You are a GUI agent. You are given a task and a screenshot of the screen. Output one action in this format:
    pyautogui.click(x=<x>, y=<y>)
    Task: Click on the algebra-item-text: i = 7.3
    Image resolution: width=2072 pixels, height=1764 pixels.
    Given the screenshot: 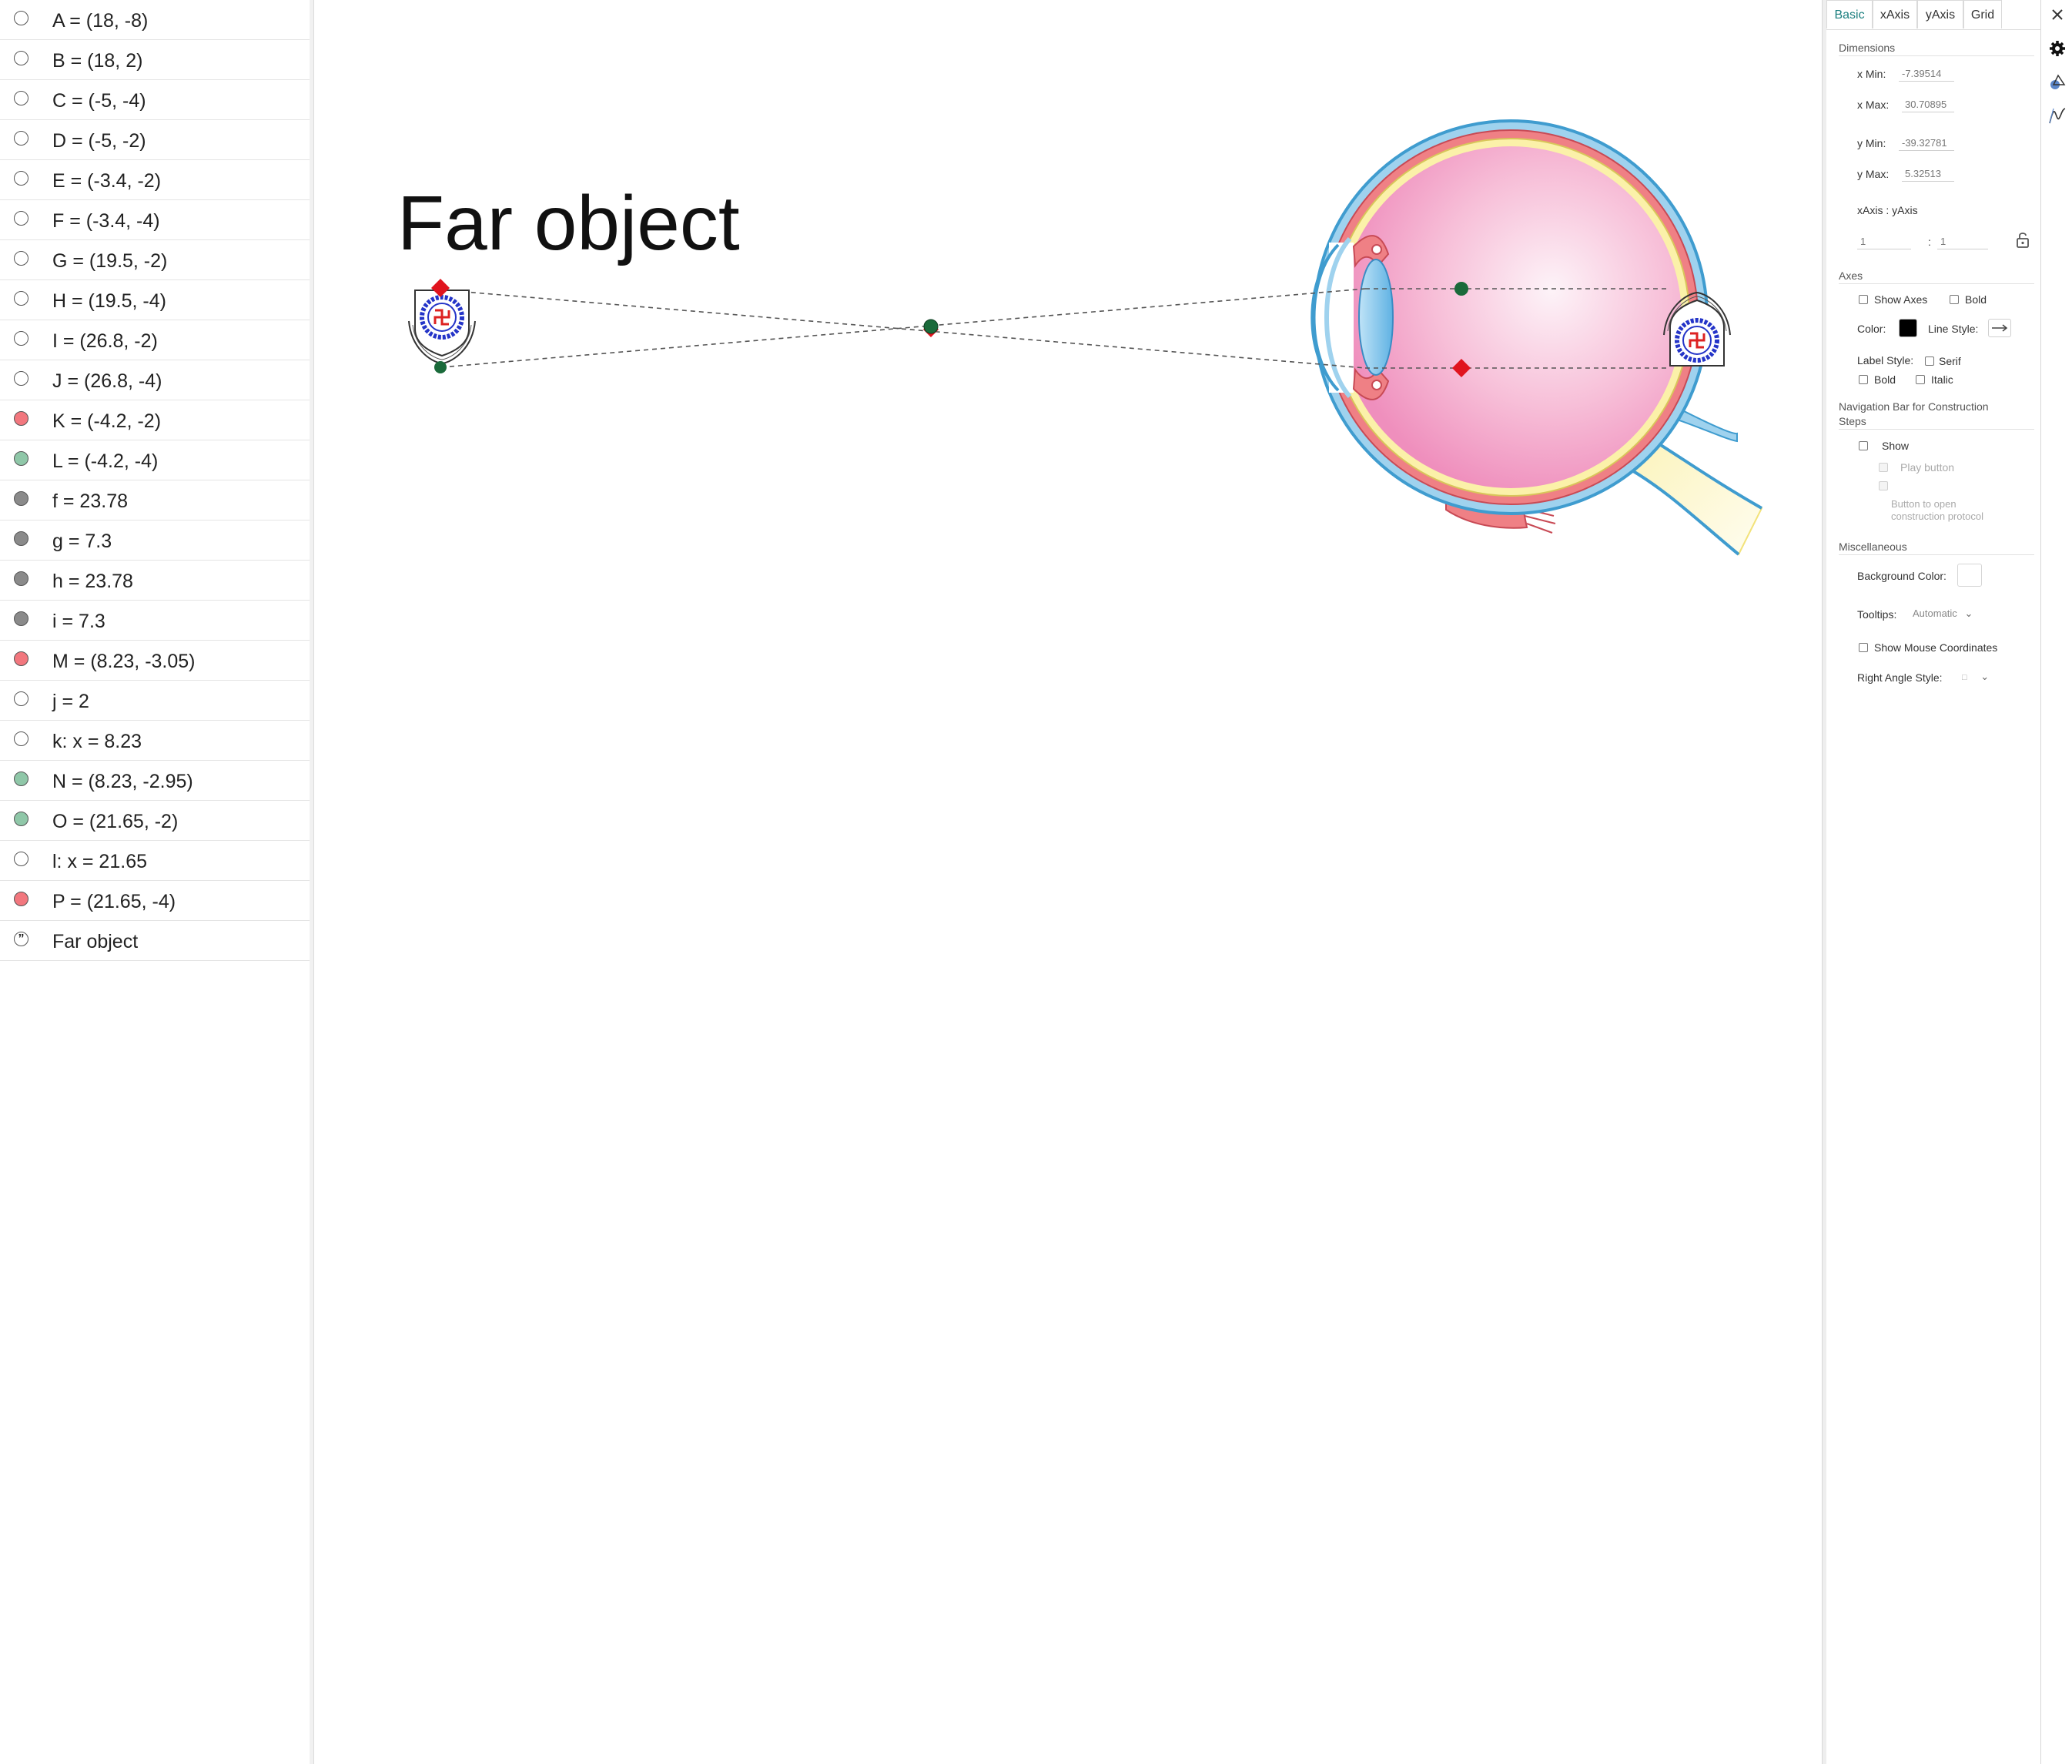 What is the action you would take?
    pyautogui.click(x=79, y=622)
    